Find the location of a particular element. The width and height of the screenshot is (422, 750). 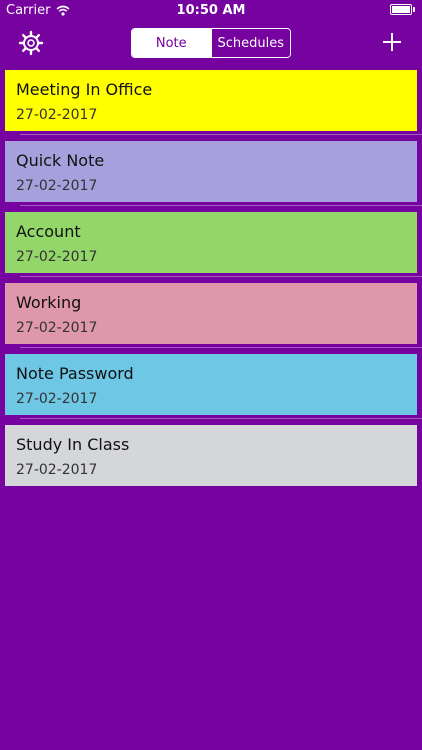

gear-icon is located at coordinates (31, 43).